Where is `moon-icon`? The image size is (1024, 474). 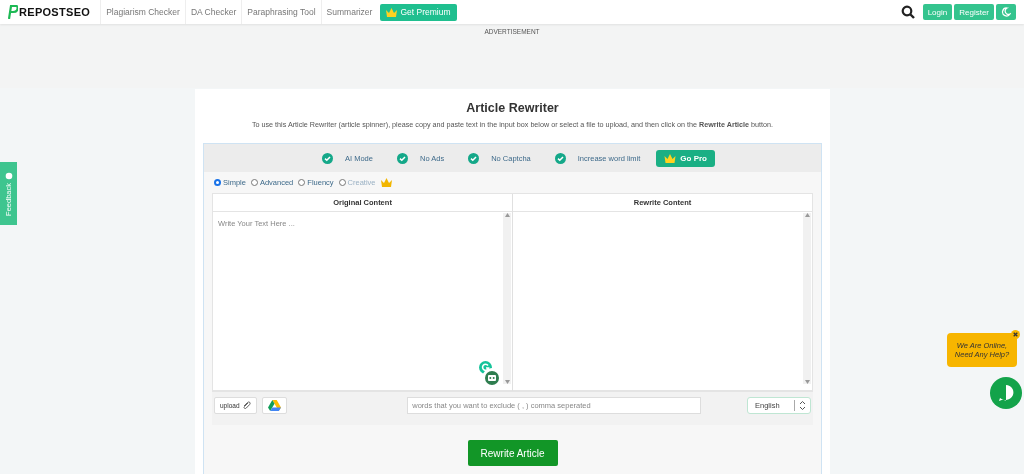 moon-icon is located at coordinates (1006, 12).